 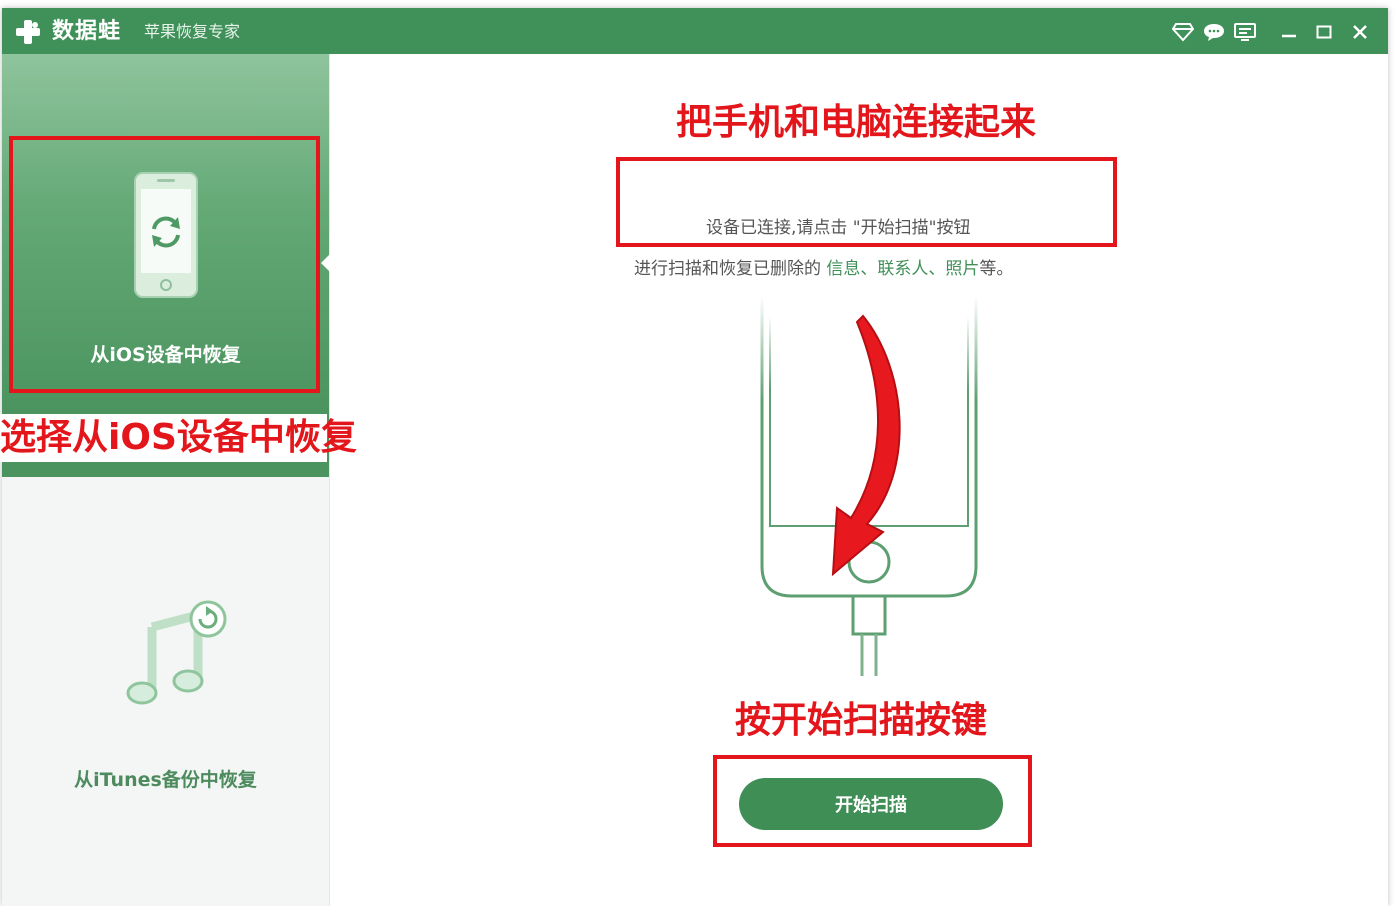 What do you see at coordinates (872, 801) in the screenshot?
I see `annotation-box-start` at bounding box center [872, 801].